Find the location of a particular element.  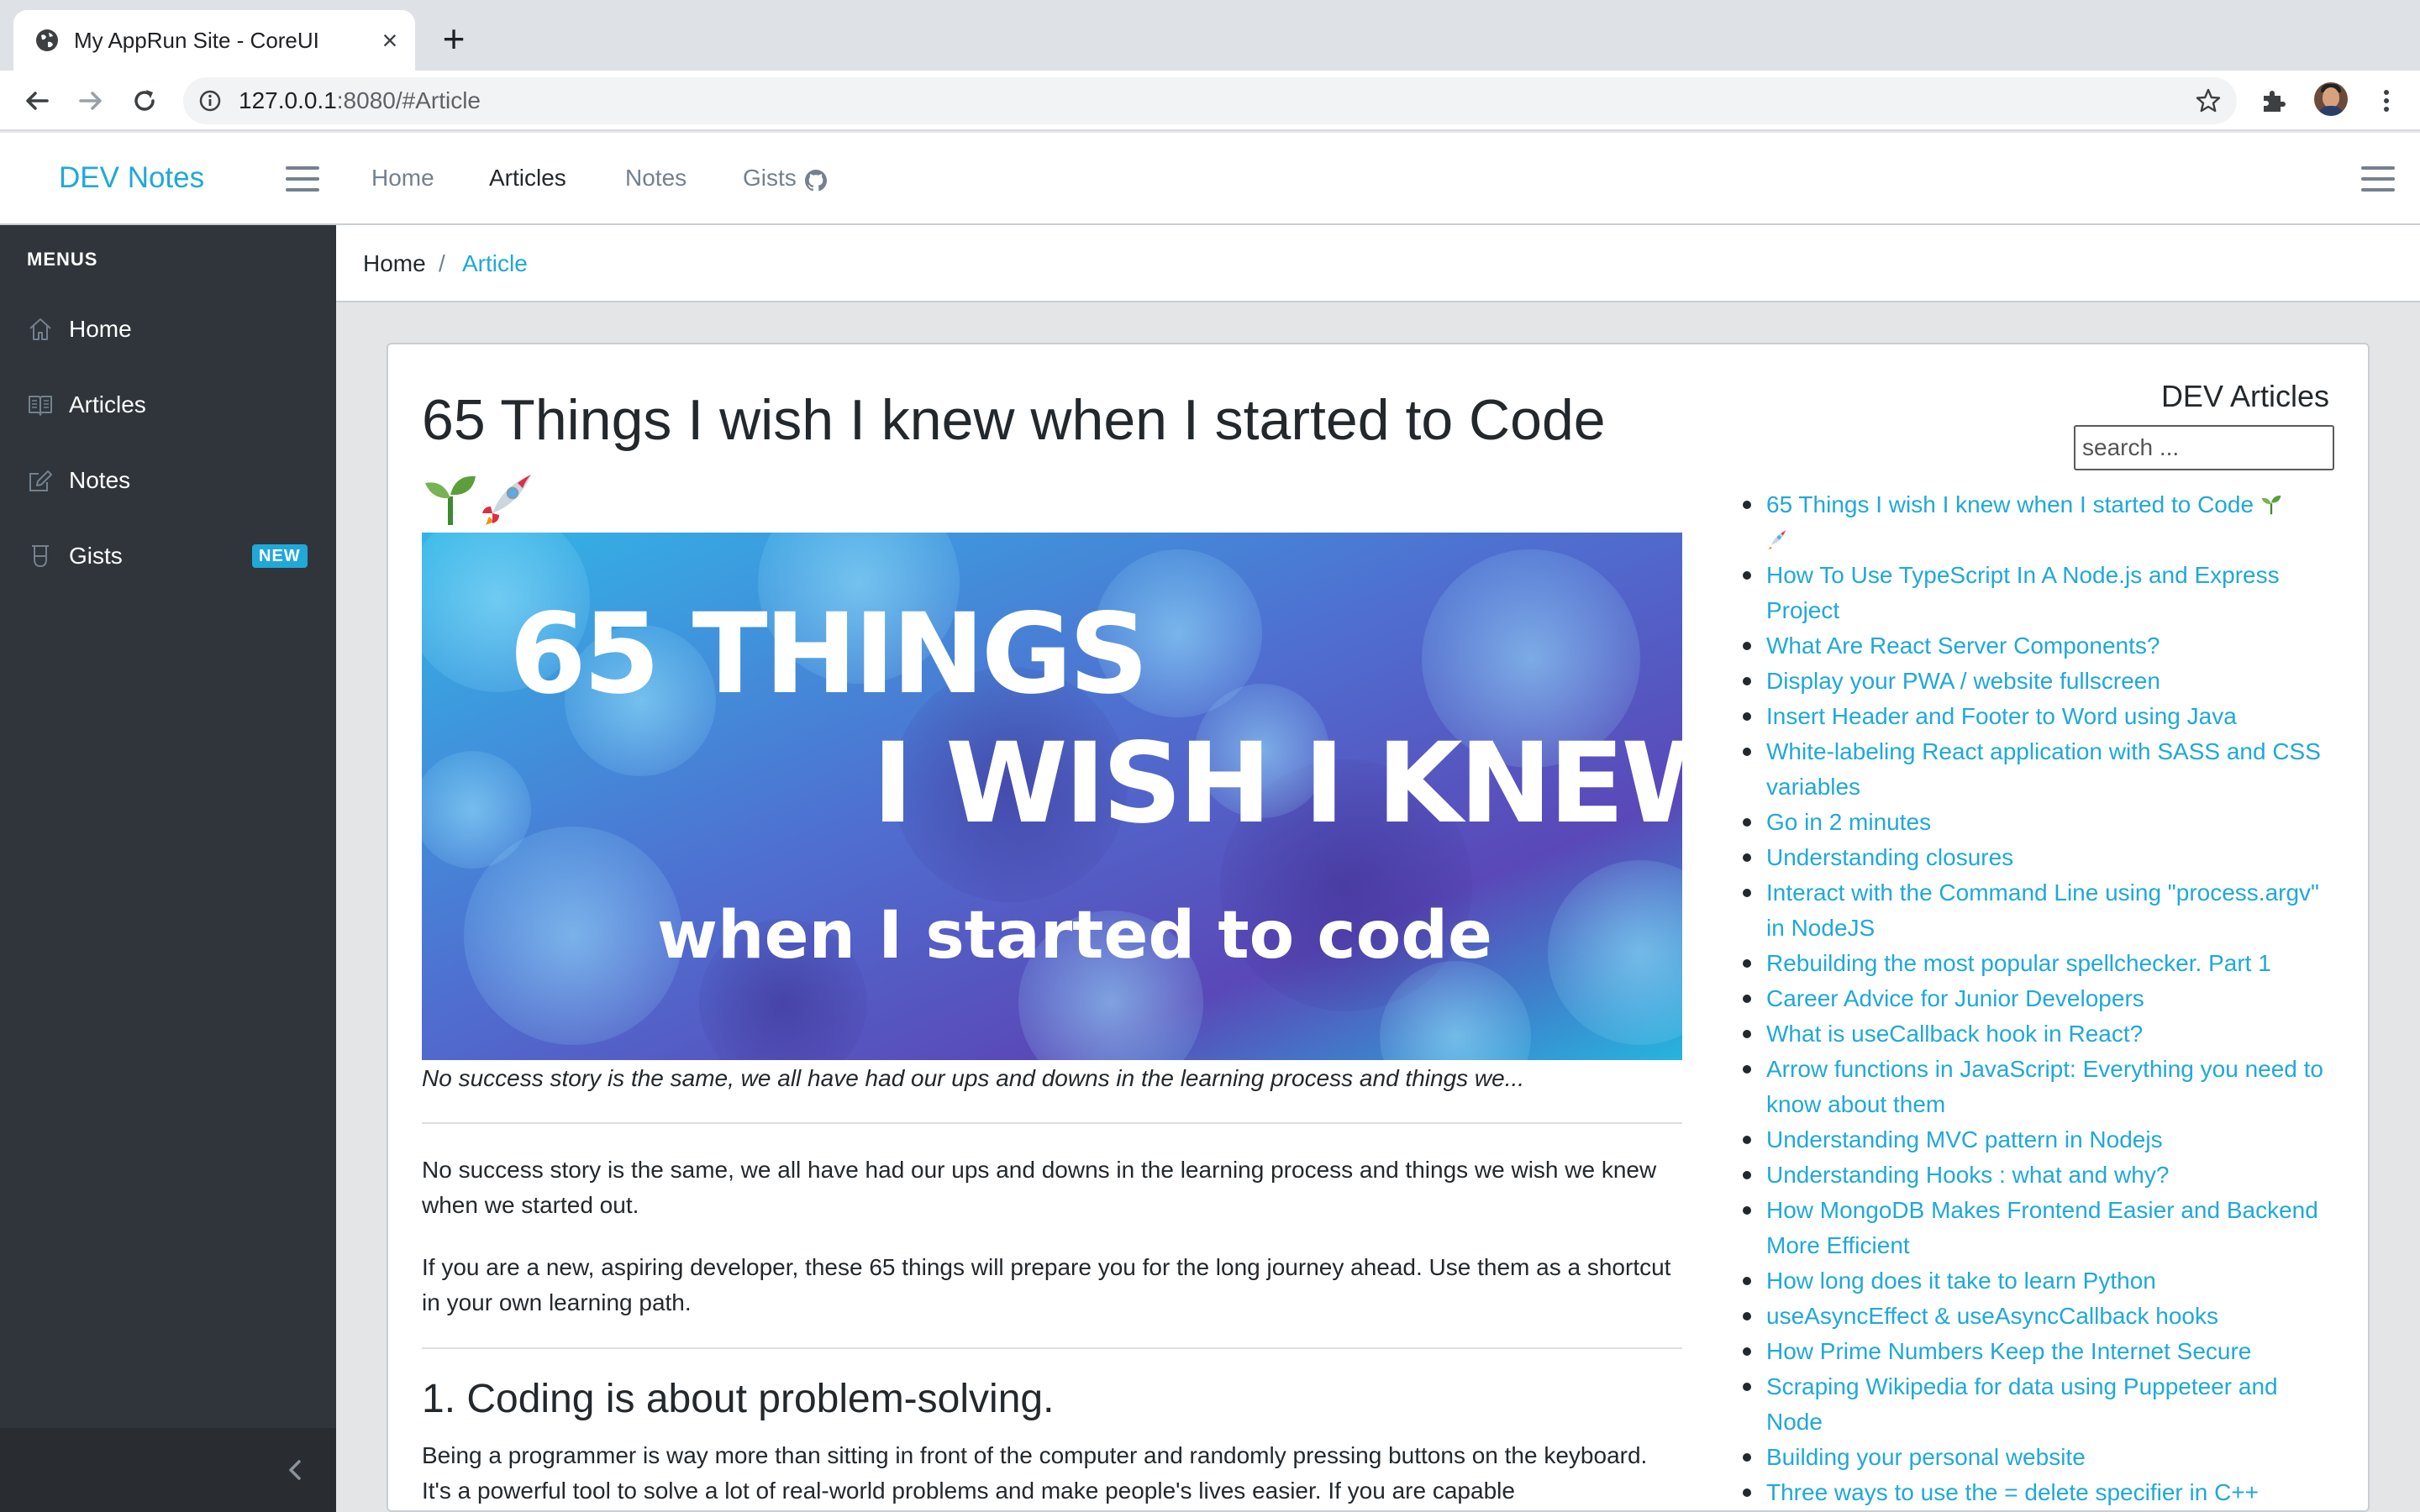

article-link: Career Advice for Junior Developers is located at coordinates (2037, 998).